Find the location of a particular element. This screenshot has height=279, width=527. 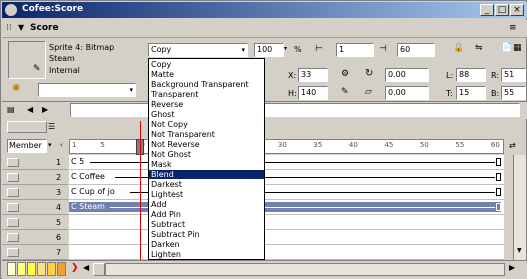

end-frame-field: 60 is located at coordinates (416, 50).